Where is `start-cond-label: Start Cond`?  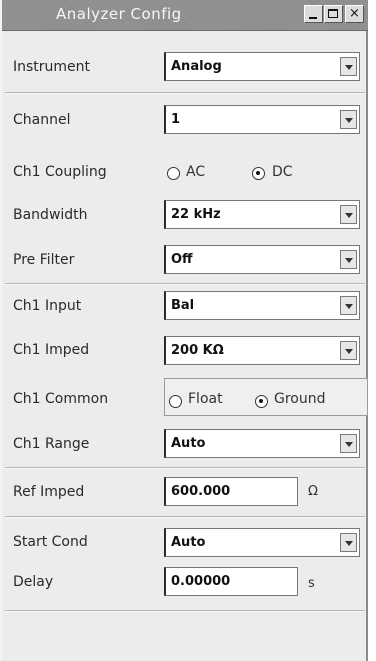 start-cond-label: Start Cond is located at coordinates (50, 542).